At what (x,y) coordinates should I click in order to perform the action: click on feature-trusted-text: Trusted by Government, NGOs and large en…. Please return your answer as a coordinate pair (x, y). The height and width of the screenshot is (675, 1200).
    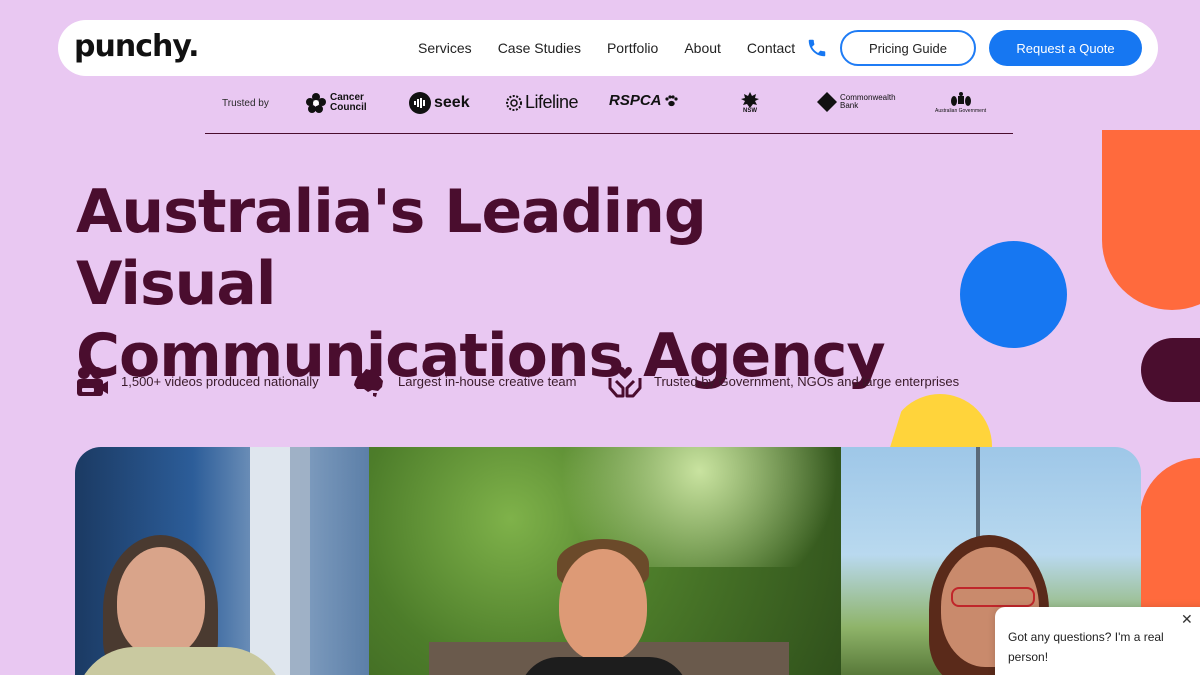
    Looking at the image, I should click on (807, 381).